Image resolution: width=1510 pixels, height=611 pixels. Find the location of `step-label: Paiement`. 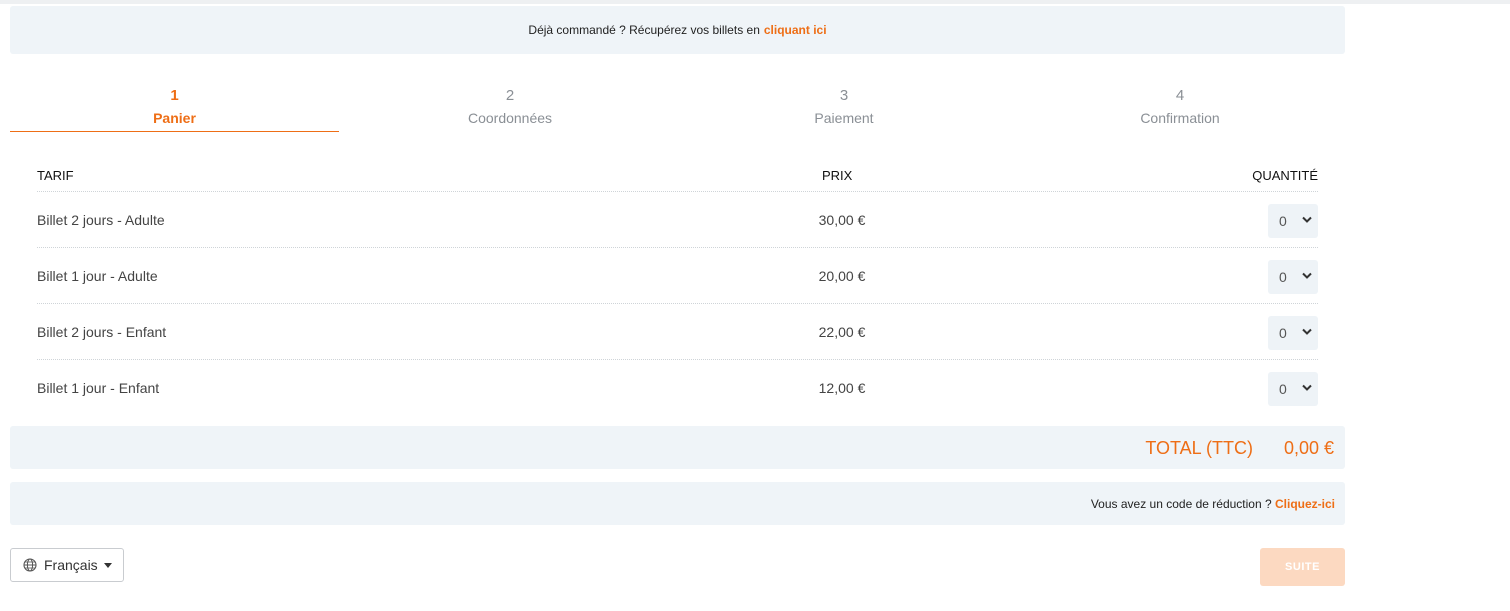

step-label: Paiement is located at coordinates (844, 118).